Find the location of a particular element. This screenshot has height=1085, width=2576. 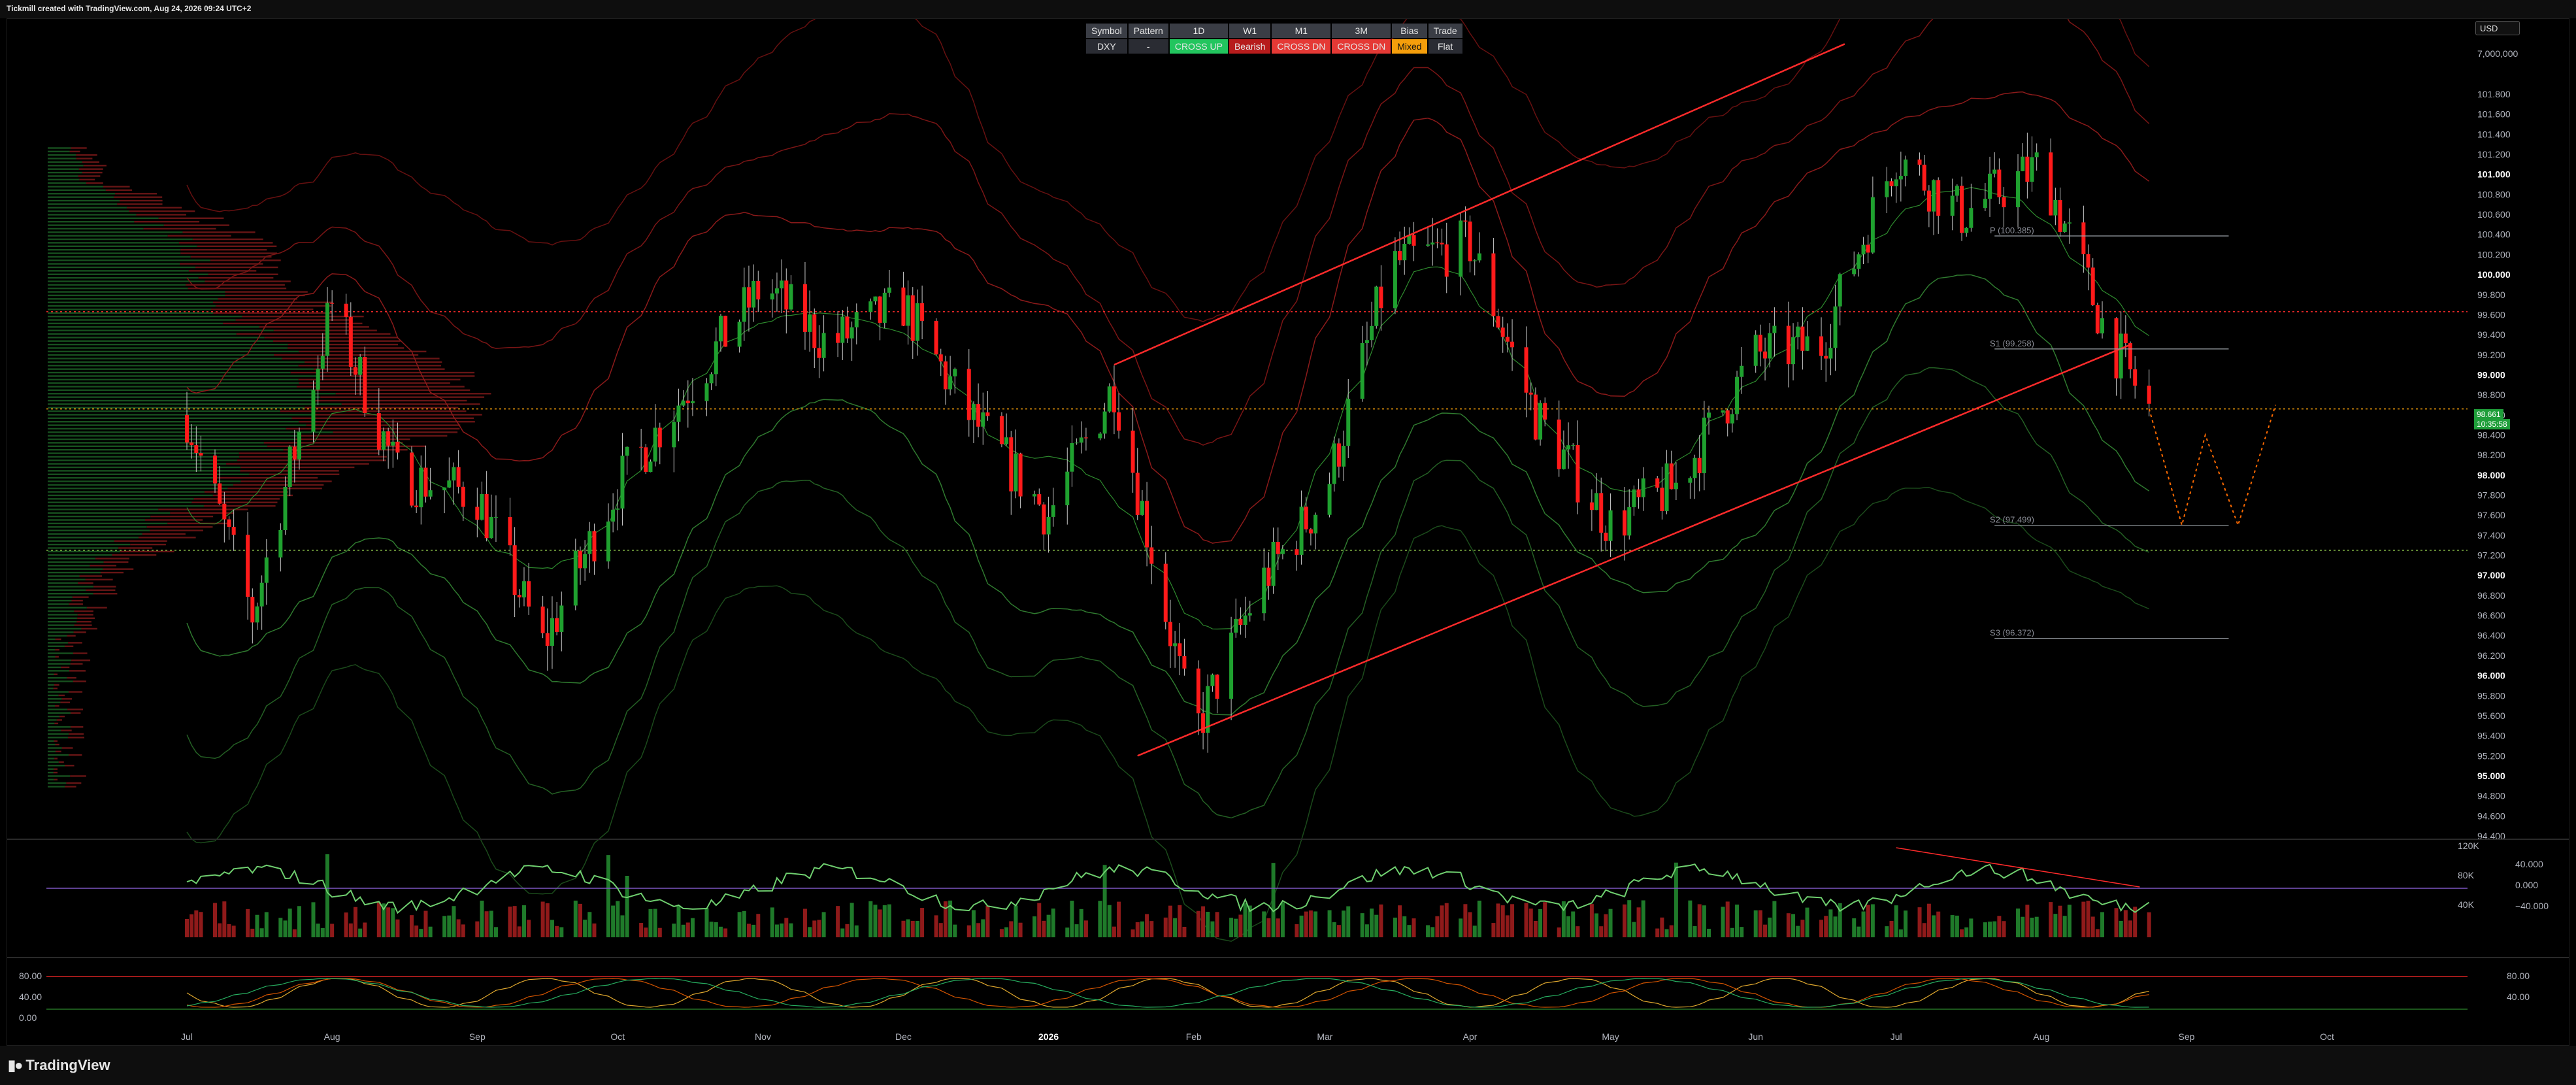

time-tick: Apr is located at coordinates (1470, 1037).